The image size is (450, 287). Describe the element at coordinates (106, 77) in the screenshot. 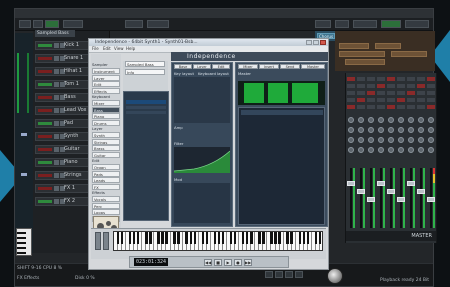

I see `left-panel-item: Layer` at that location.